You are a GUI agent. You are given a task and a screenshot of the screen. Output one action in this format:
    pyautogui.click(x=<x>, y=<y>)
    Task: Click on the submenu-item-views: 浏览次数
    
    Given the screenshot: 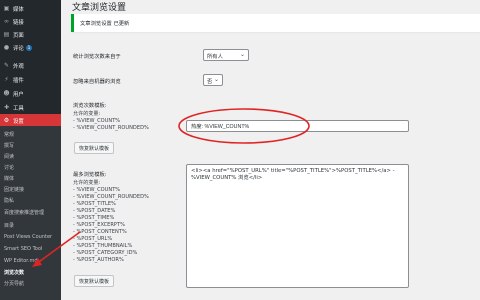 What is the action you would take?
    pyautogui.click(x=14, y=272)
    